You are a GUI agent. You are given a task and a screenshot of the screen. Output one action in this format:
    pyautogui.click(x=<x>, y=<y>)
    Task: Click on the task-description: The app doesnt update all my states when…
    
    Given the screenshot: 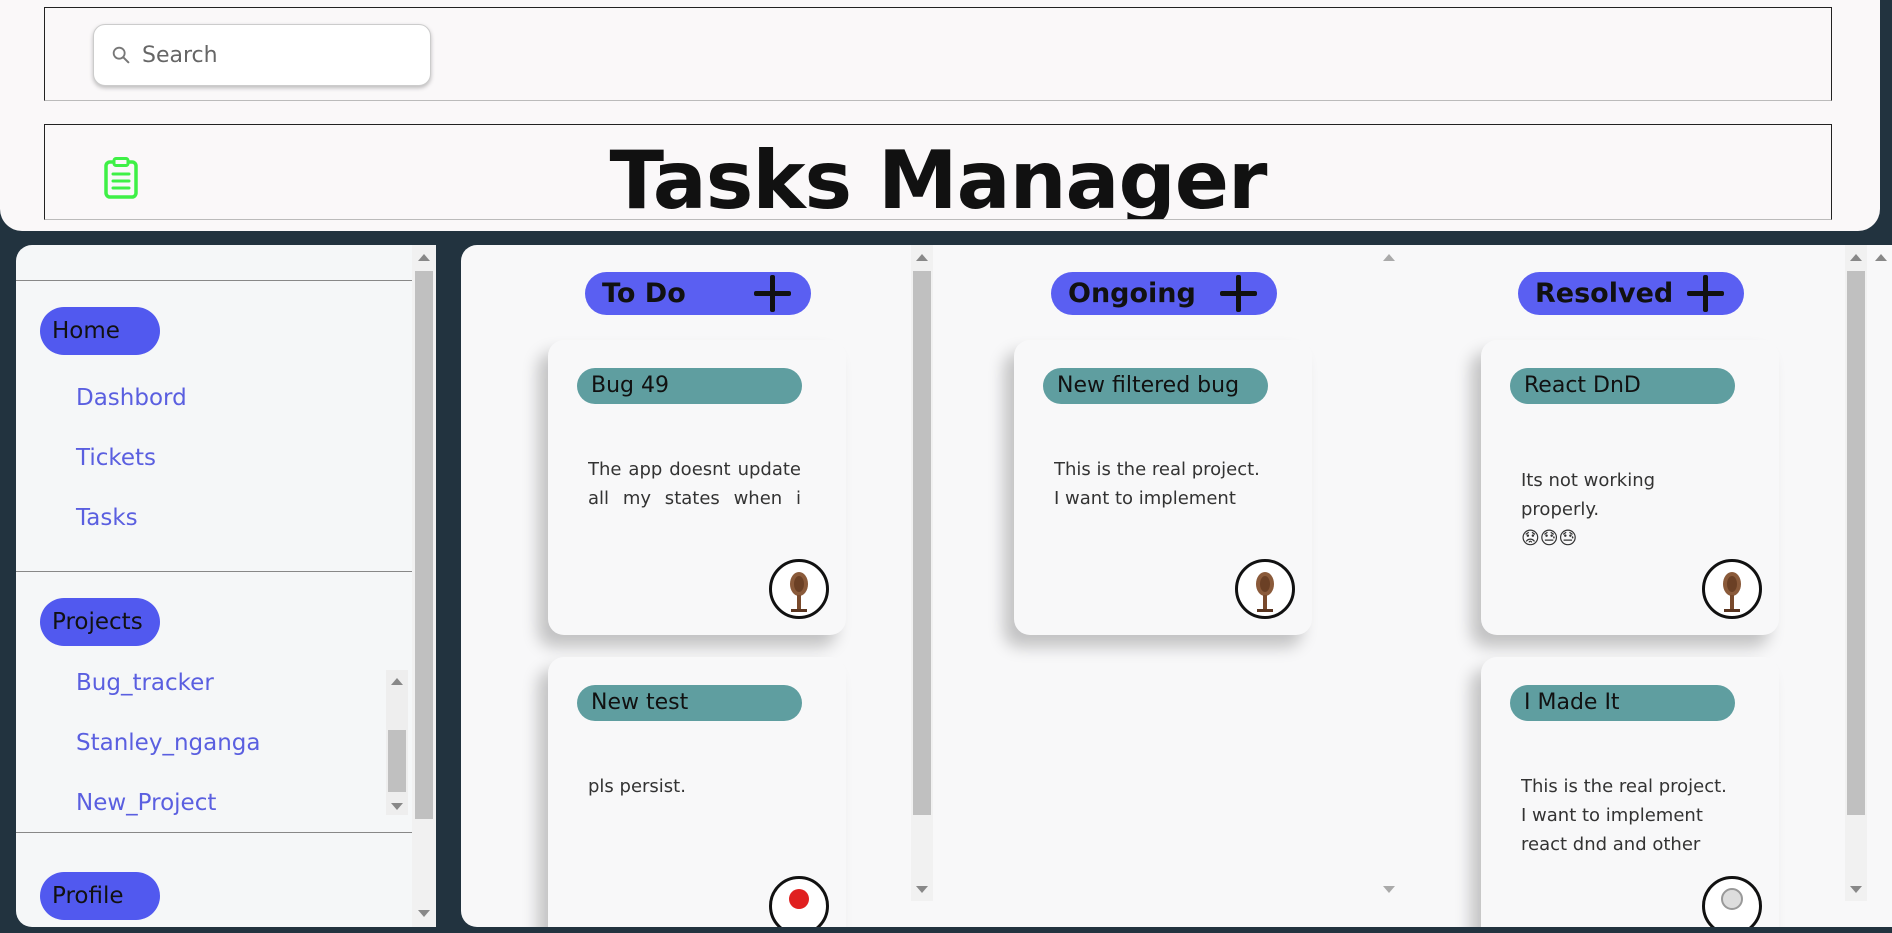 What is the action you would take?
    pyautogui.click(x=694, y=484)
    